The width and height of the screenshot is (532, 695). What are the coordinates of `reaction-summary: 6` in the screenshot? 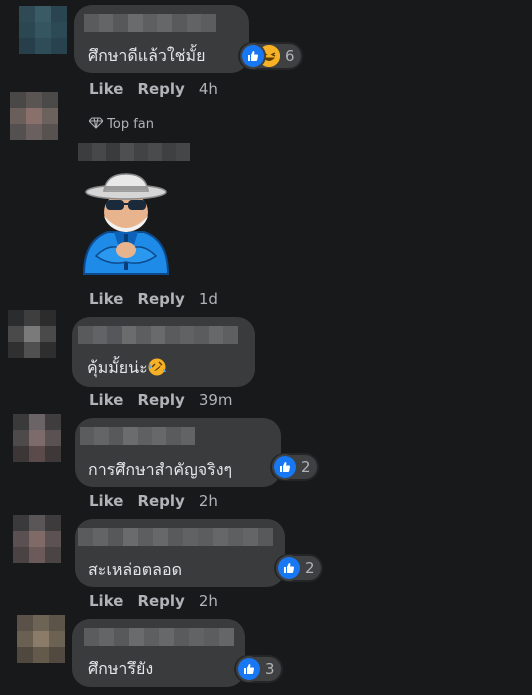 It's located at (270, 56).